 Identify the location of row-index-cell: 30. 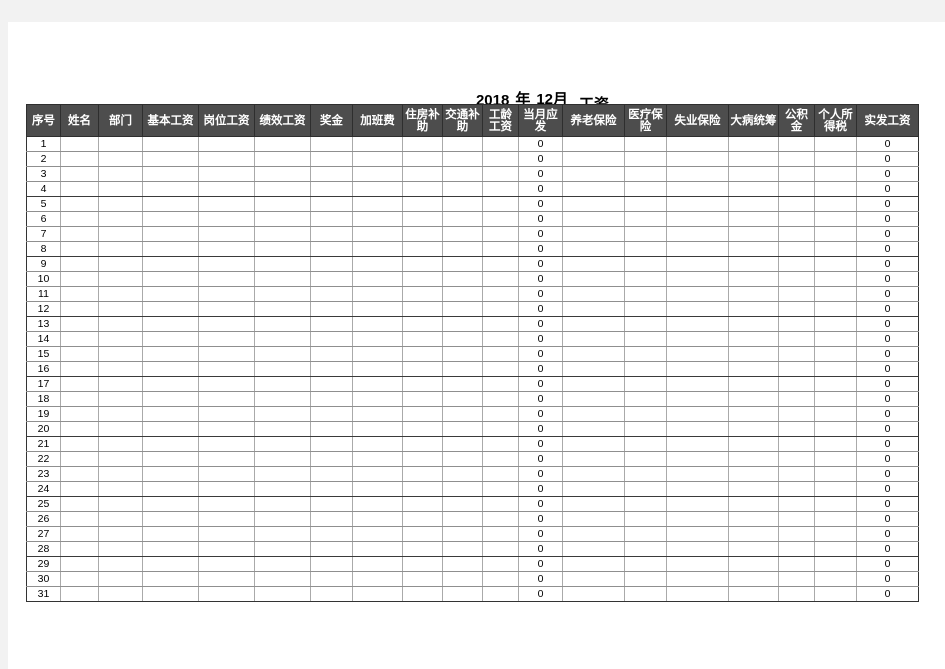
(43, 579).